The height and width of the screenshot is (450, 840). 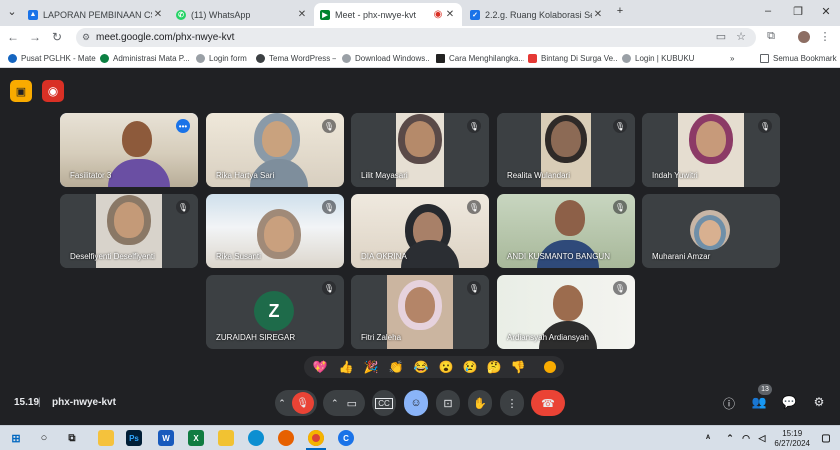 I want to click on reaction-button: 🎉, so click(x=371, y=367).